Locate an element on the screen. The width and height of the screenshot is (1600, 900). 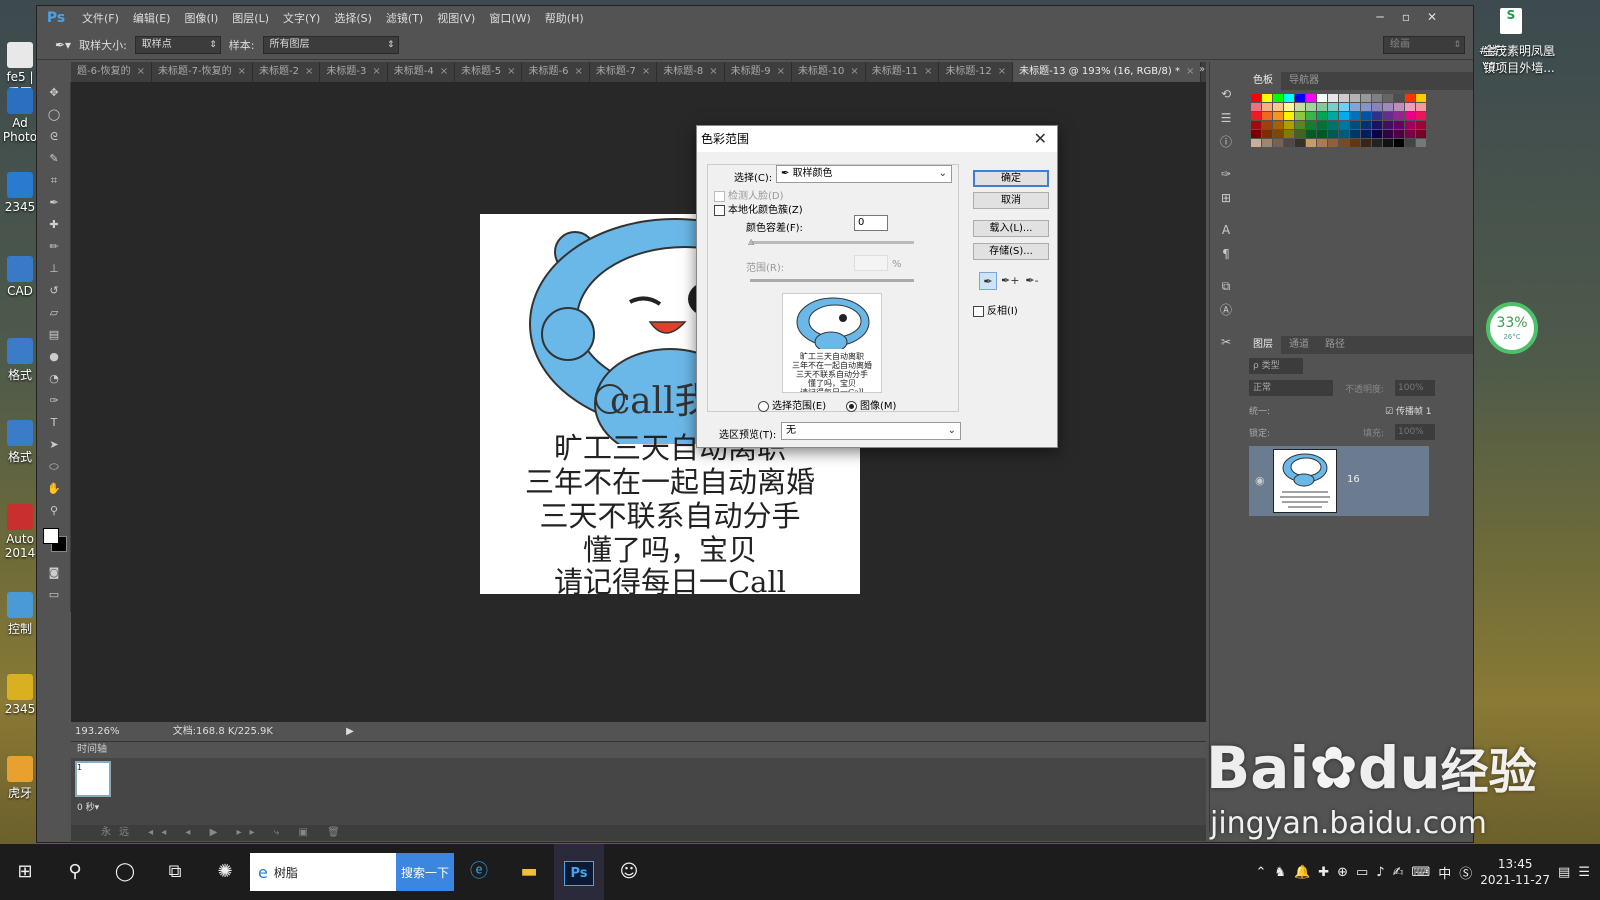
document-tab-9: 未标题-8 × is located at coordinates (691, 72).